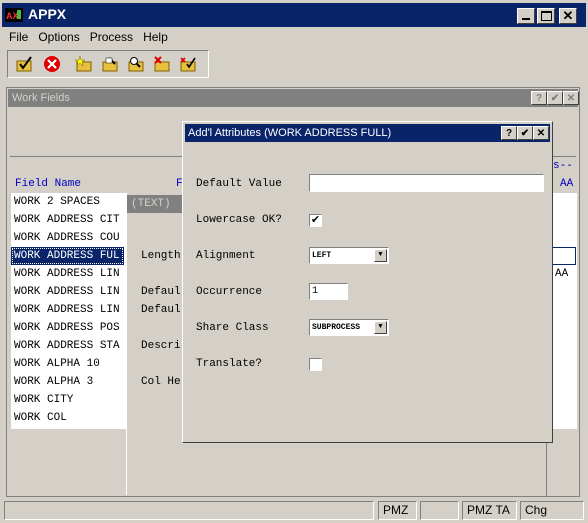  Describe the element at coordinates (47, 14) in the screenshot. I see `app-title: APPX` at that location.